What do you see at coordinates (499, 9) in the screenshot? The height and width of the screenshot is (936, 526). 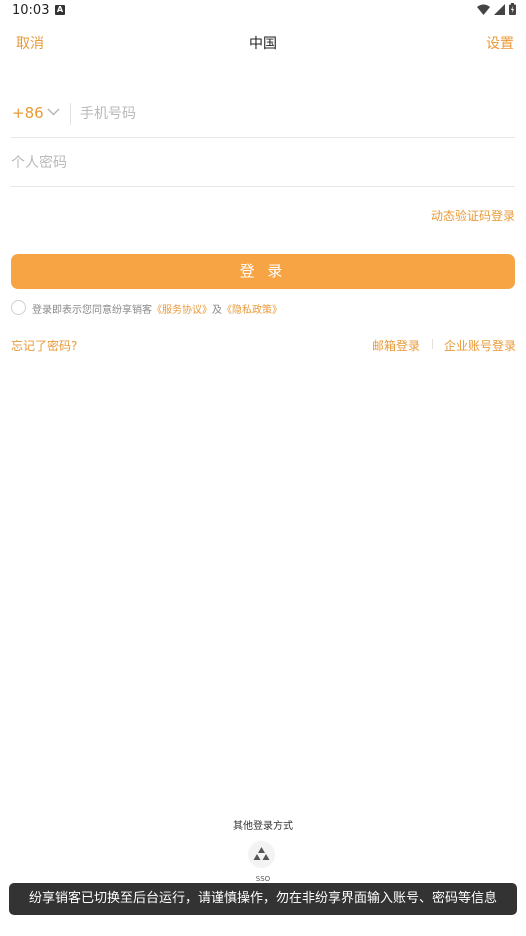 I see `signal-icon` at bounding box center [499, 9].